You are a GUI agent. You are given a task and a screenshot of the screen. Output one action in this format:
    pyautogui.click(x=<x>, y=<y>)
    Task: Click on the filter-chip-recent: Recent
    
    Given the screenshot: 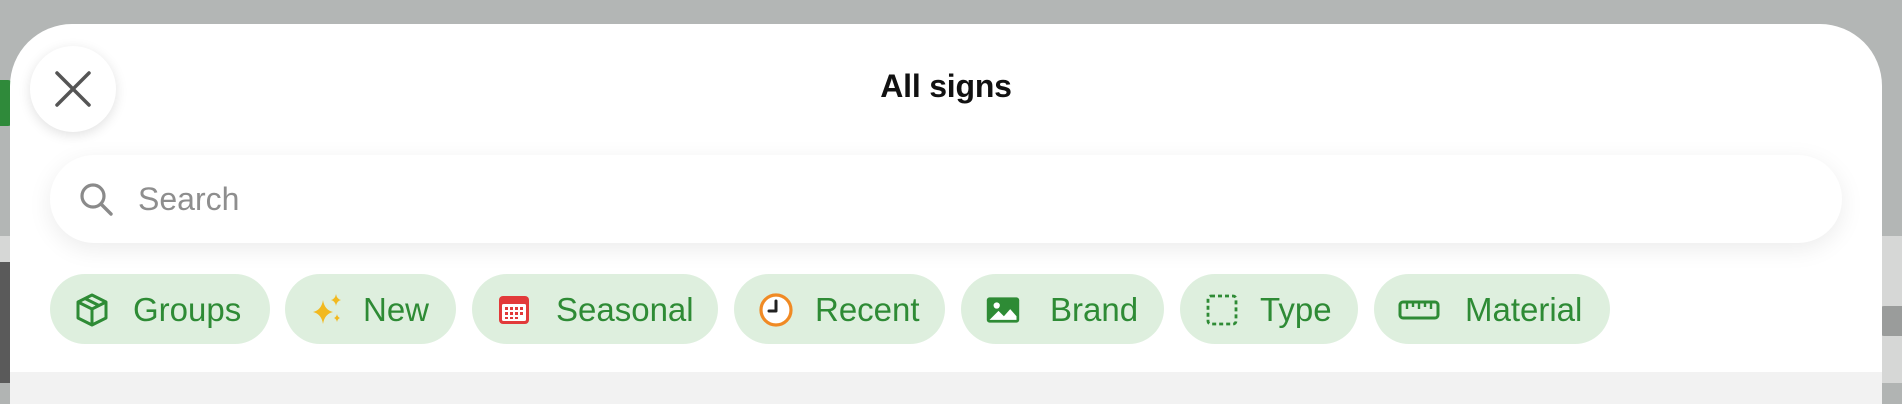 What is the action you would take?
    pyautogui.click(x=839, y=309)
    